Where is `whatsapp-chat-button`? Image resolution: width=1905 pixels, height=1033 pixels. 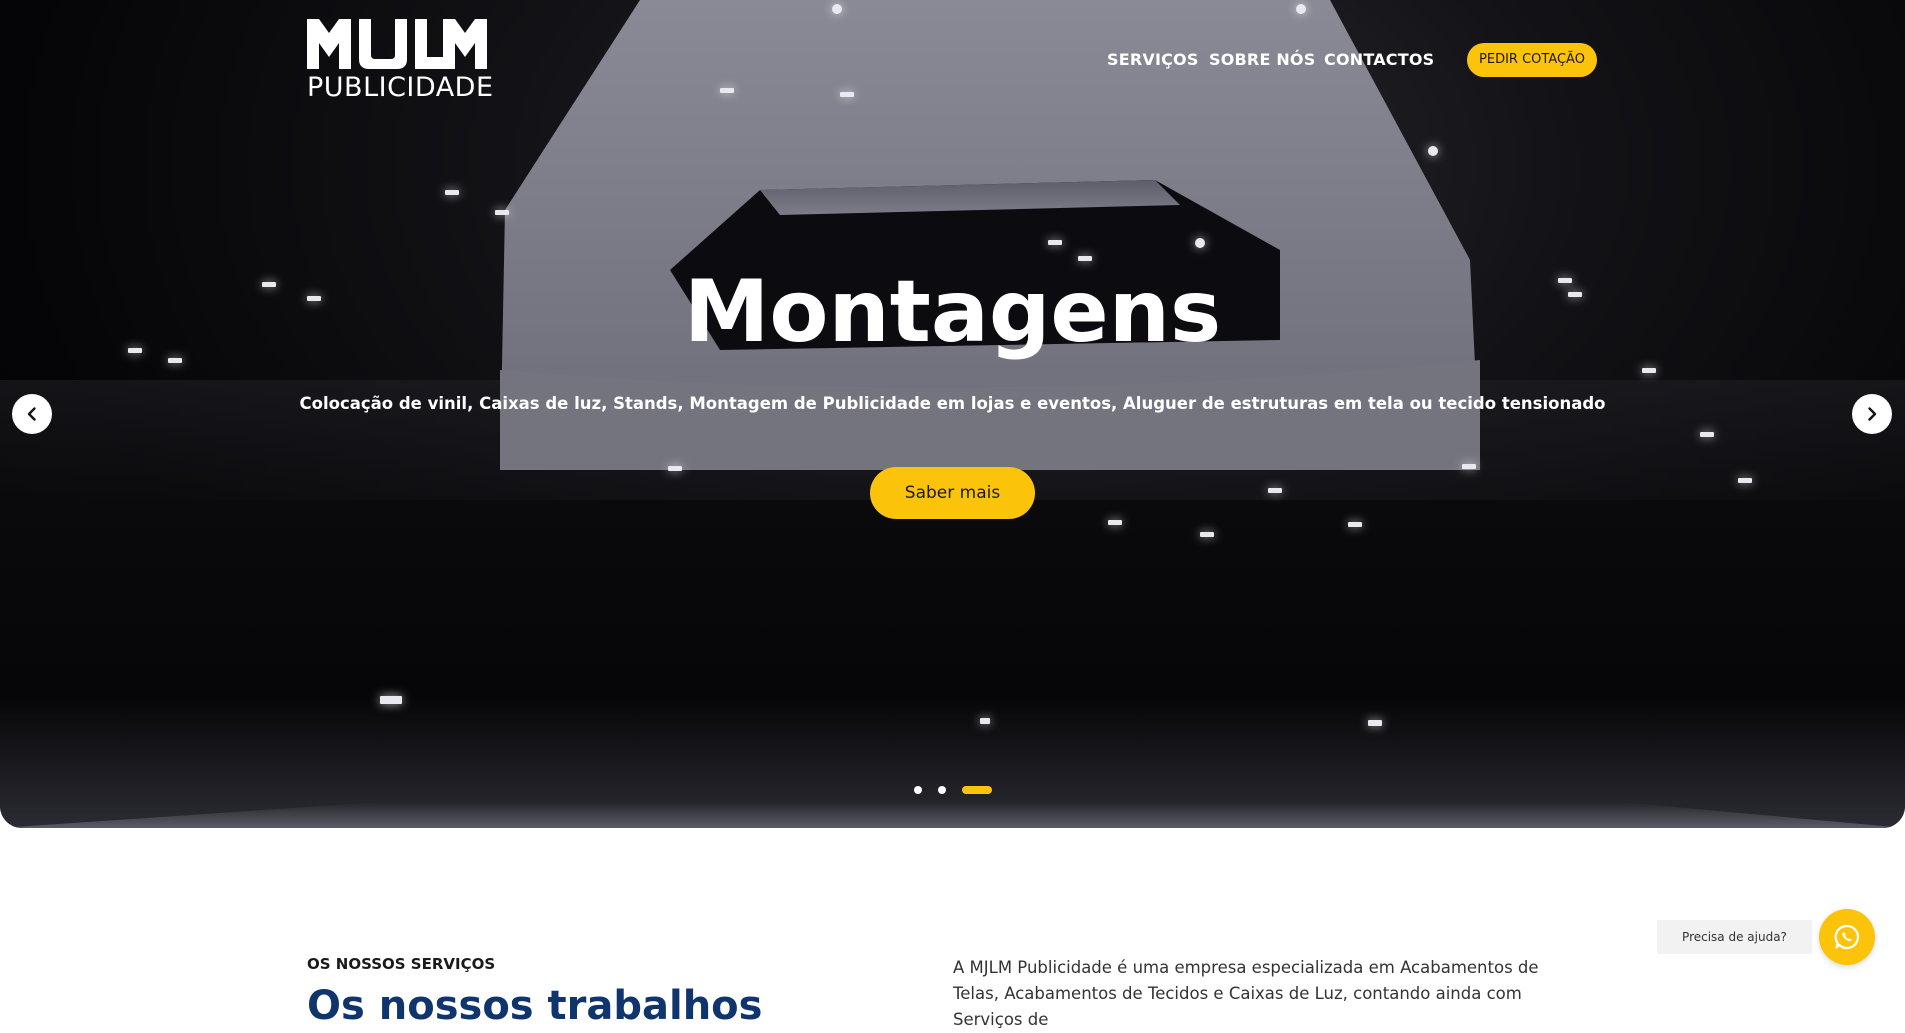
whatsapp-chat-button is located at coordinates (1847, 937).